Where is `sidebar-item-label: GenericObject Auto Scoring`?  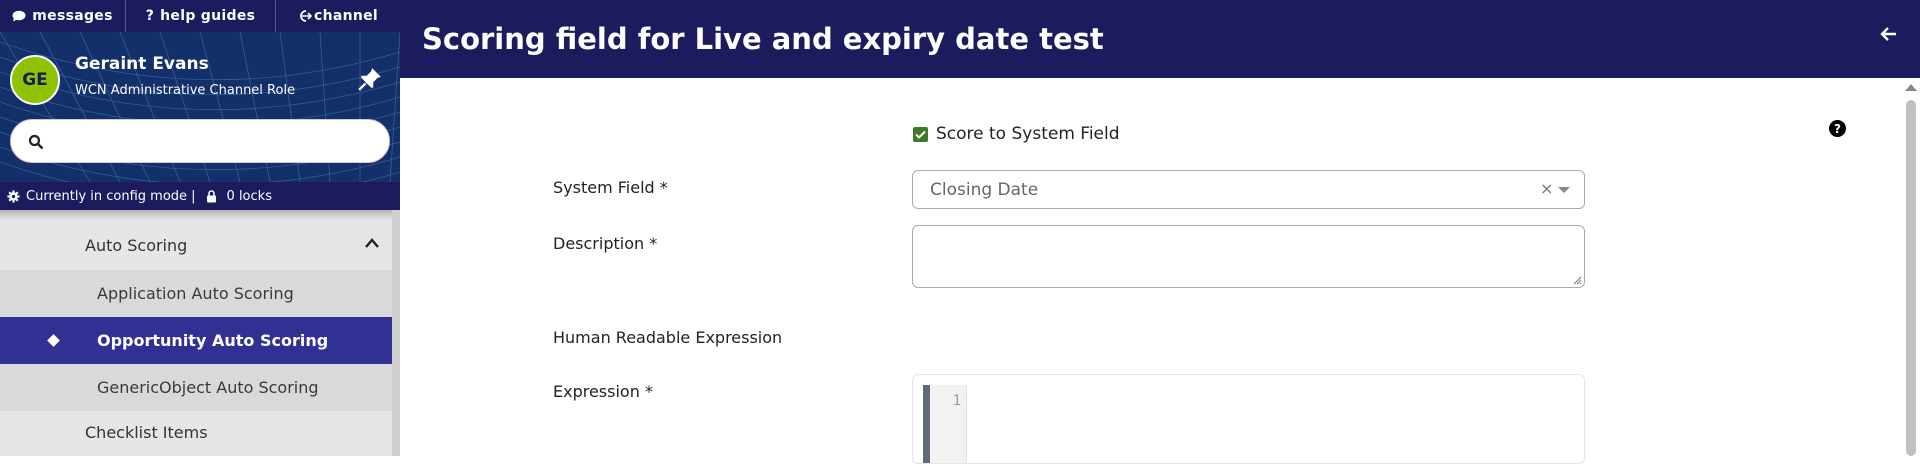 sidebar-item-label: GenericObject Auto Scoring is located at coordinates (208, 387).